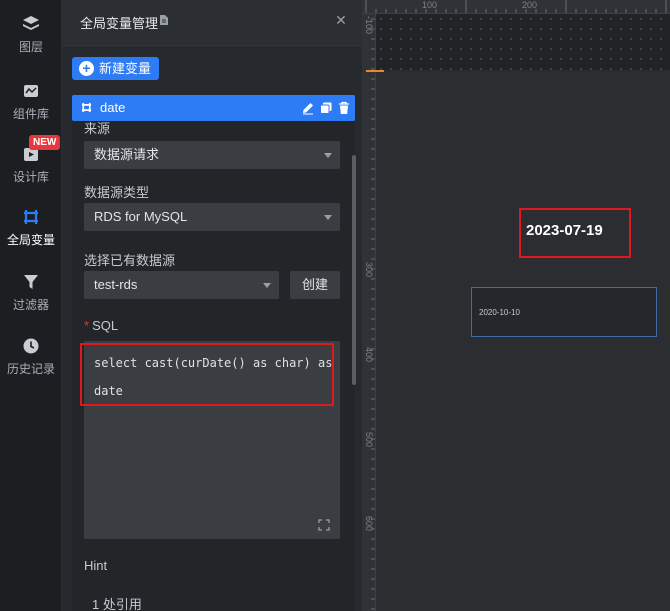 The image size is (670, 611). What do you see at coordinates (369, 355) in the screenshot?
I see `ruler-label: 400` at bounding box center [369, 355].